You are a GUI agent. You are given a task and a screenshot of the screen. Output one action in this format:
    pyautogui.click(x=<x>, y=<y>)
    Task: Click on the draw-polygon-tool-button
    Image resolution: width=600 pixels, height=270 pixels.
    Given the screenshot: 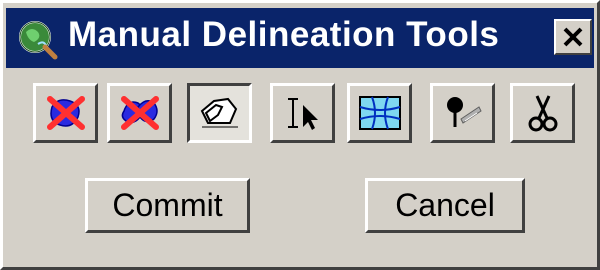 What is the action you would take?
    pyautogui.click(x=219, y=113)
    